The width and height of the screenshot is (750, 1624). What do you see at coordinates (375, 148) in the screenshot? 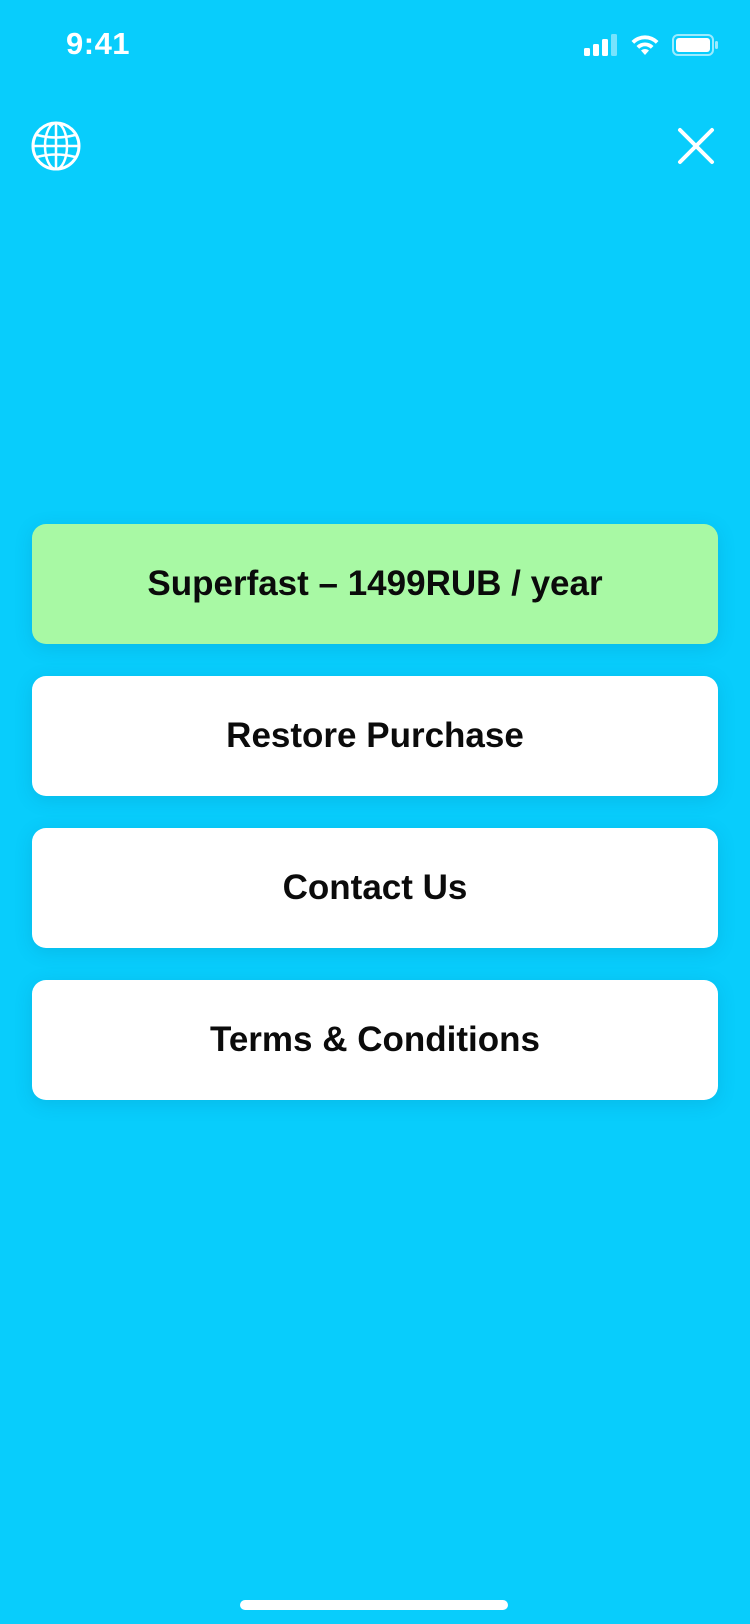
I see `top-controls` at bounding box center [375, 148].